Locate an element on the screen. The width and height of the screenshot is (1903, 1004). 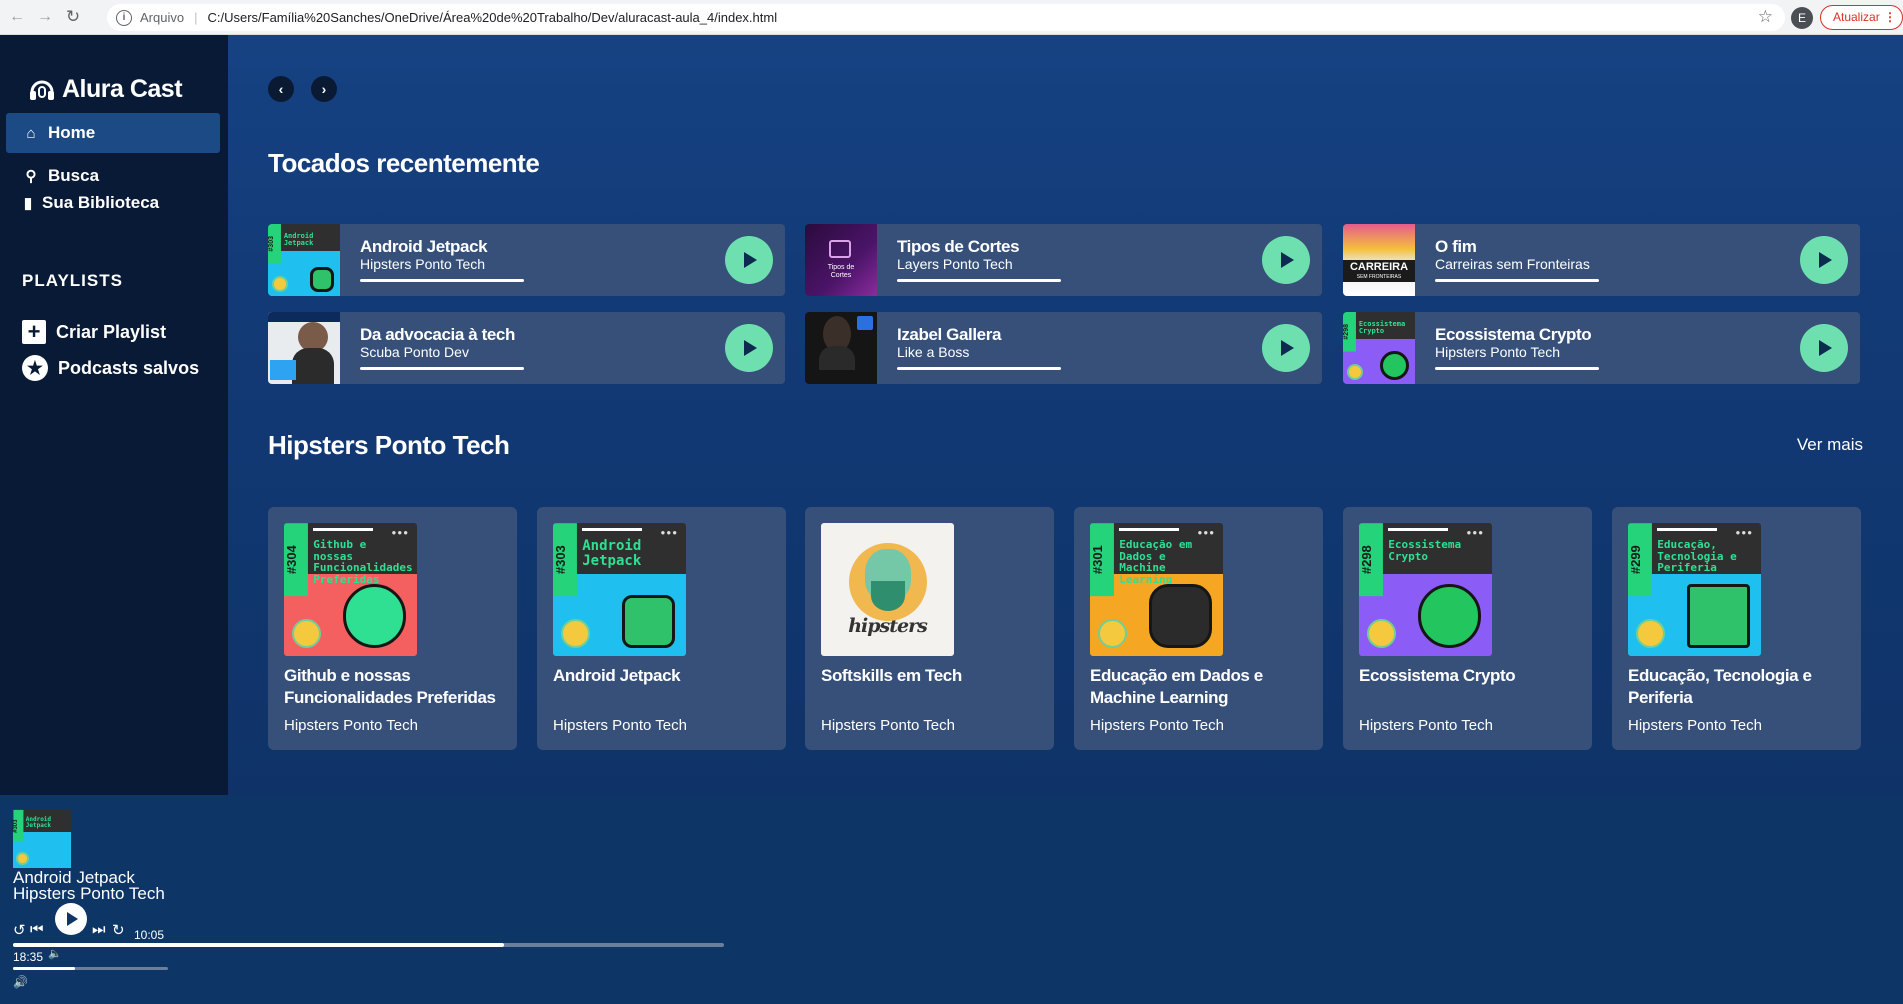
sidebar-item-home: ⌂ Home is located at coordinates (113, 133).